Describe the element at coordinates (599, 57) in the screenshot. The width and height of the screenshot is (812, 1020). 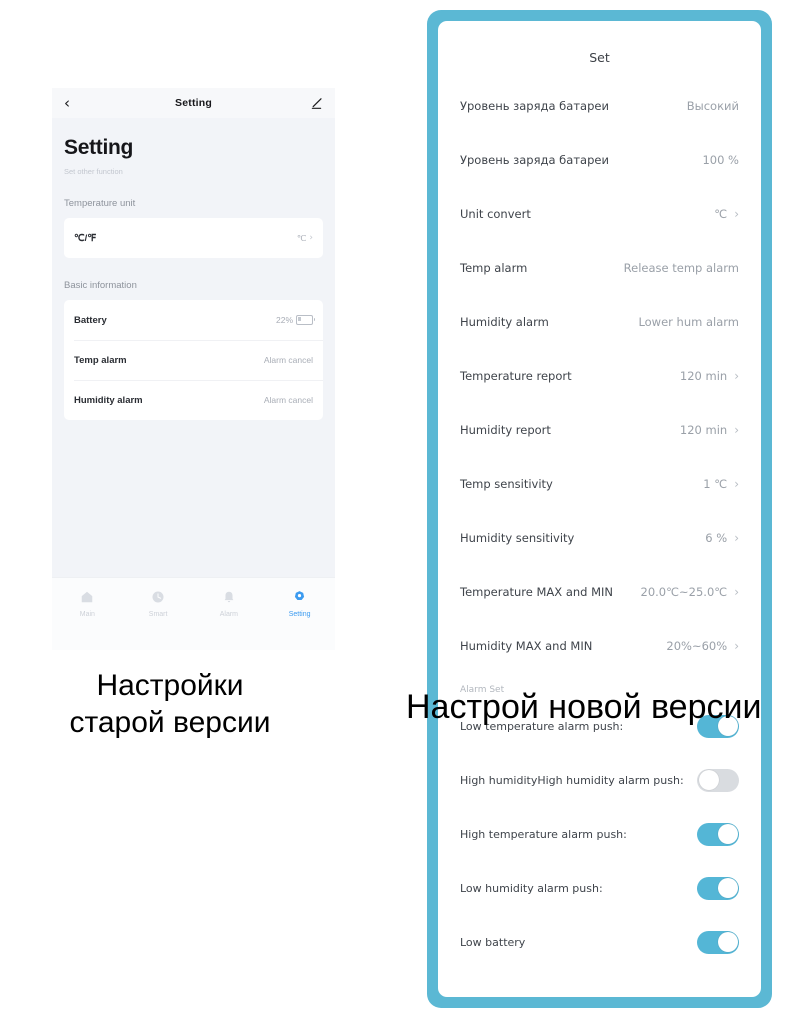
I see `new-page-title: Set` at that location.